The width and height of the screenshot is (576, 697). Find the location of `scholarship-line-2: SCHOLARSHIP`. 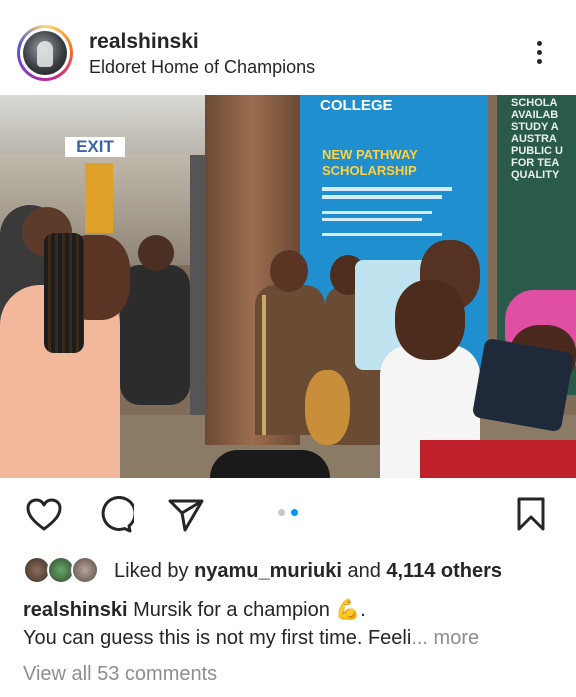

scholarship-line-2: SCHOLARSHIP is located at coordinates (369, 170).